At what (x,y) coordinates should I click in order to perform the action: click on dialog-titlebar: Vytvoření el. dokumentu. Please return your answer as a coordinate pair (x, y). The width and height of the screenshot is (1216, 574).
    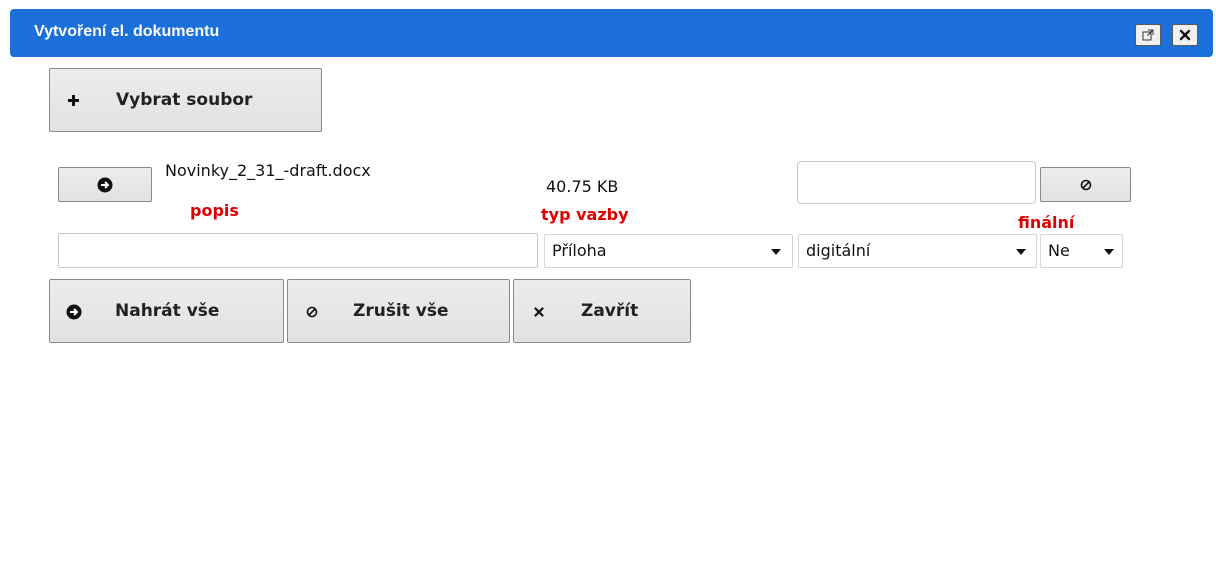
    Looking at the image, I should click on (611, 33).